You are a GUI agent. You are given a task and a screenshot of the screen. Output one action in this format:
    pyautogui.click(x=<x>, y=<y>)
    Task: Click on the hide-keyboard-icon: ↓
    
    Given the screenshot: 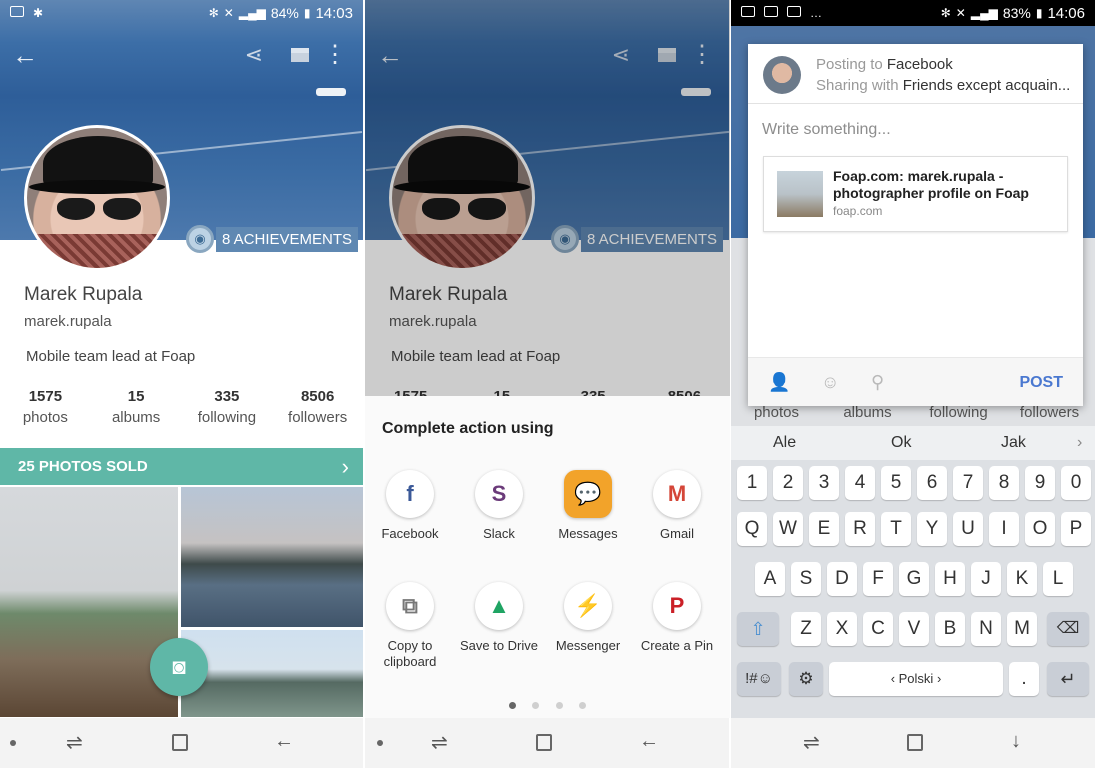 What is the action you would take?
    pyautogui.click(x=1016, y=741)
    